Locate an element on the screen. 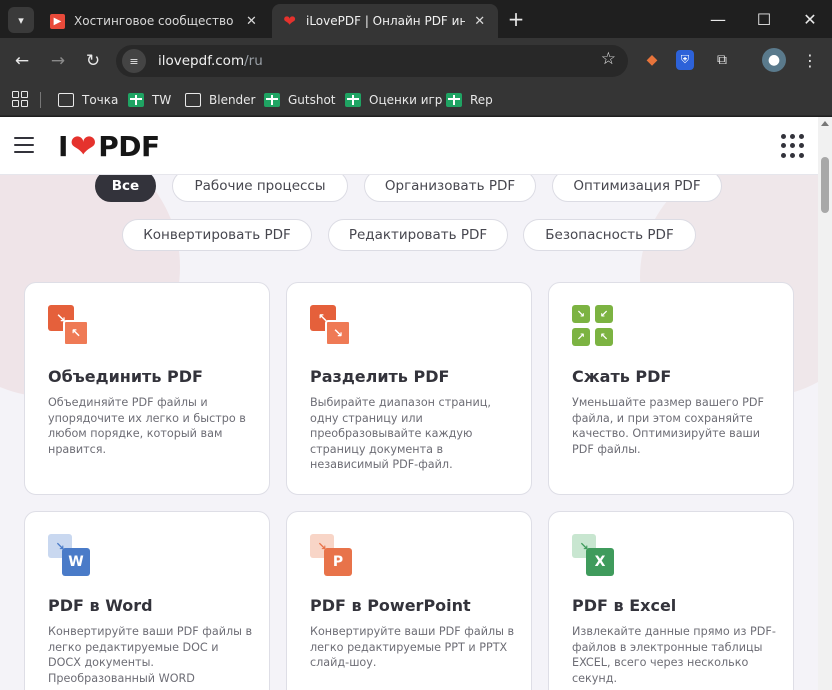  maximize-button: ☐ is located at coordinates (764, 19).